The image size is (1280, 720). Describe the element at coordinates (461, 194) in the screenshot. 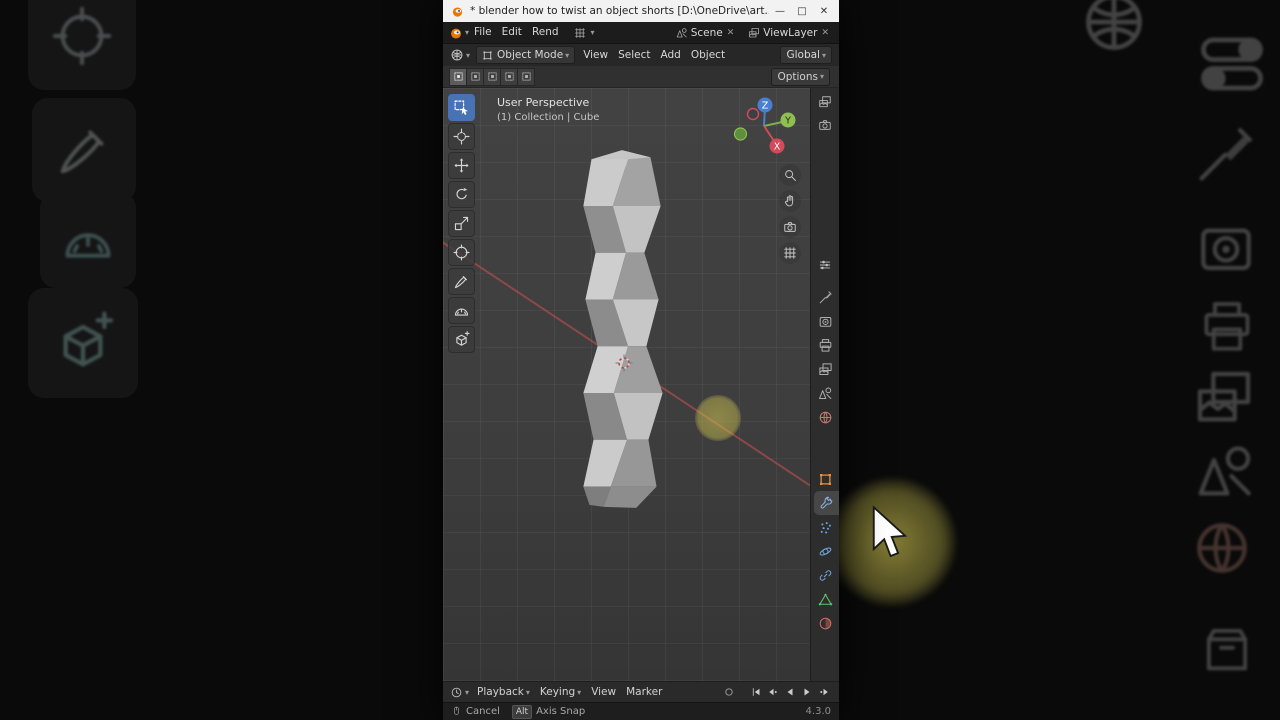

I see `tool-rotate` at that location.